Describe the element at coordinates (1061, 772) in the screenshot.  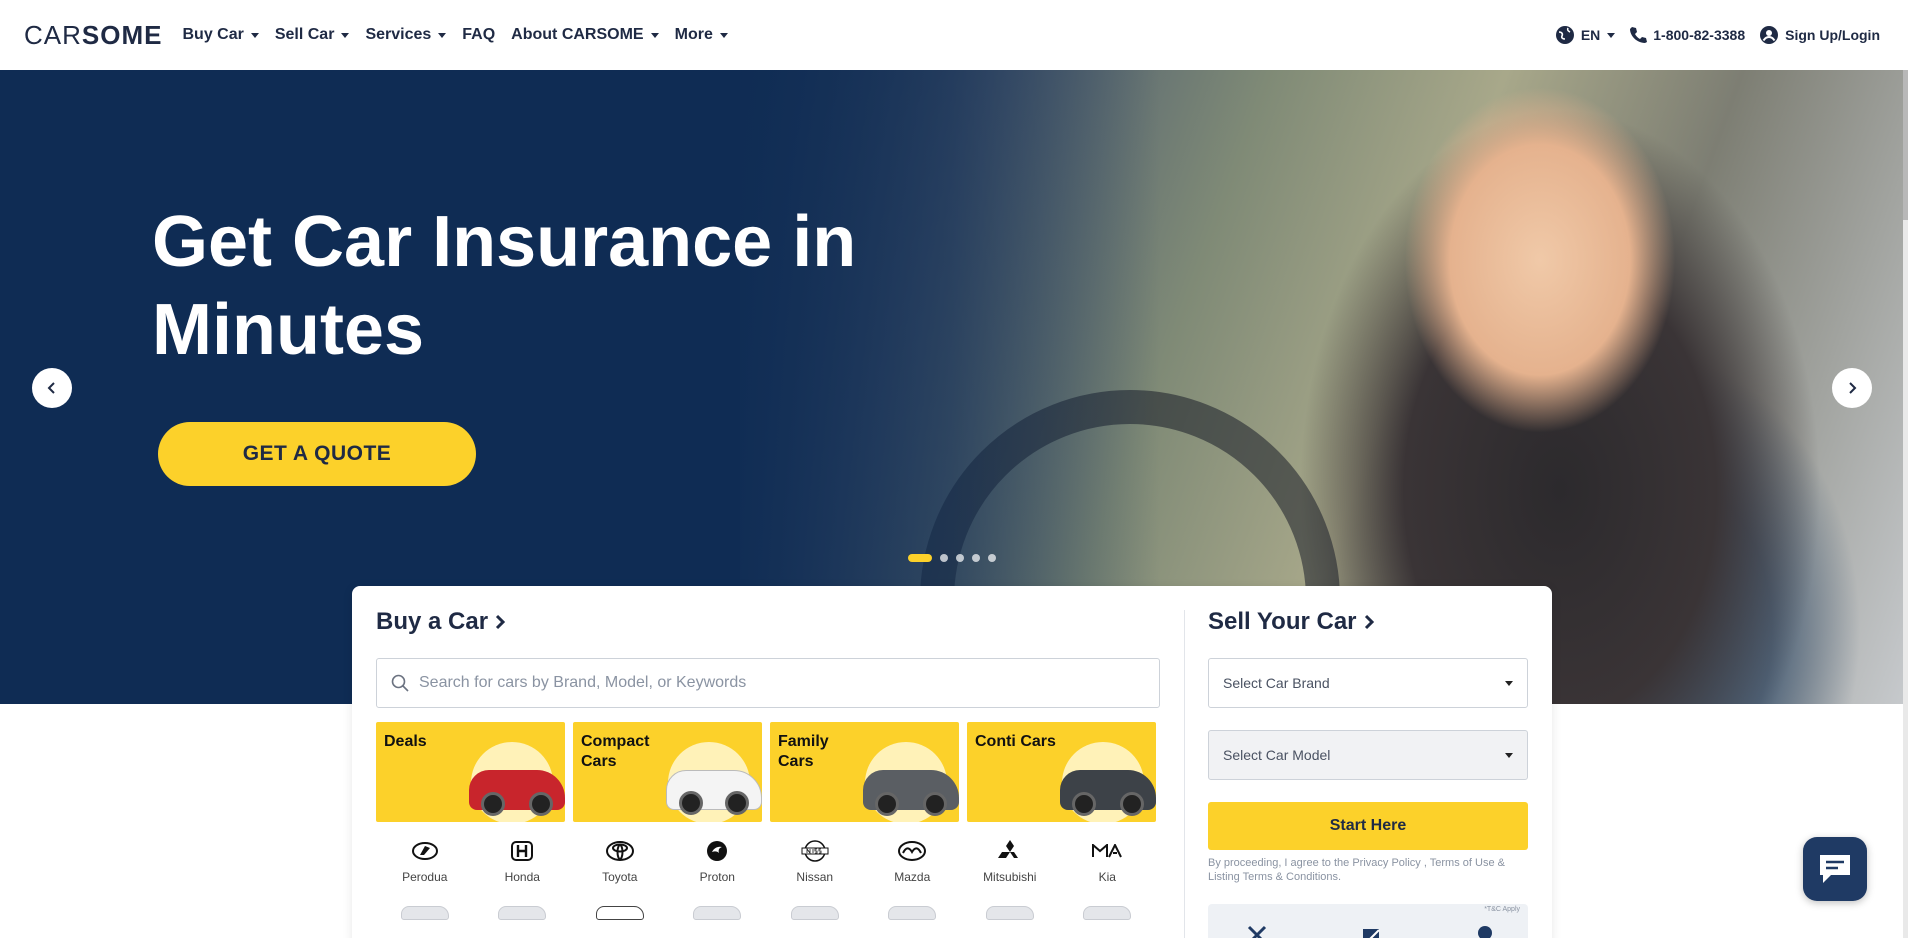
I see `category-conti-cars: Conti Cars` at that location.